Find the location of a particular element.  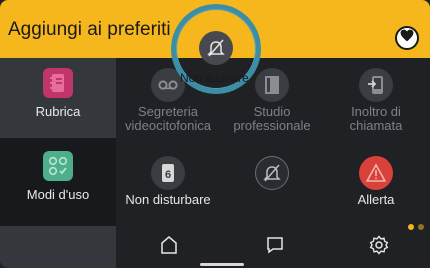

grid-item-non-suonare is located at coordinates (272, 173).